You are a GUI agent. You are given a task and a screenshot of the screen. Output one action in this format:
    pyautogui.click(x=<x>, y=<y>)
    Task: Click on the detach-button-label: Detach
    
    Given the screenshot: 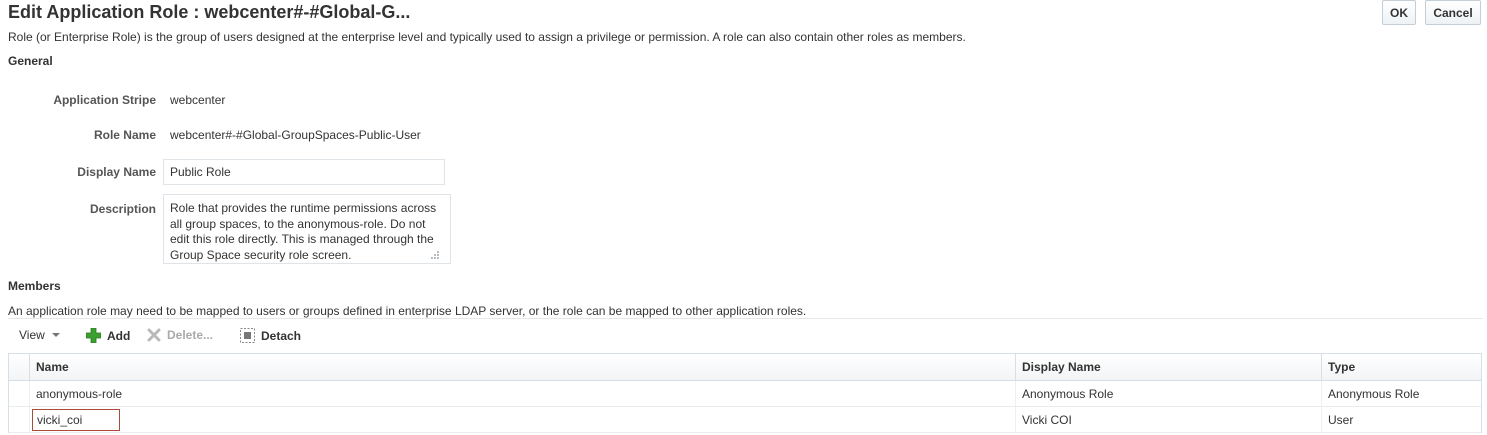 What is the action you would take?
    pyautogui.click(x=281, y=335)
    